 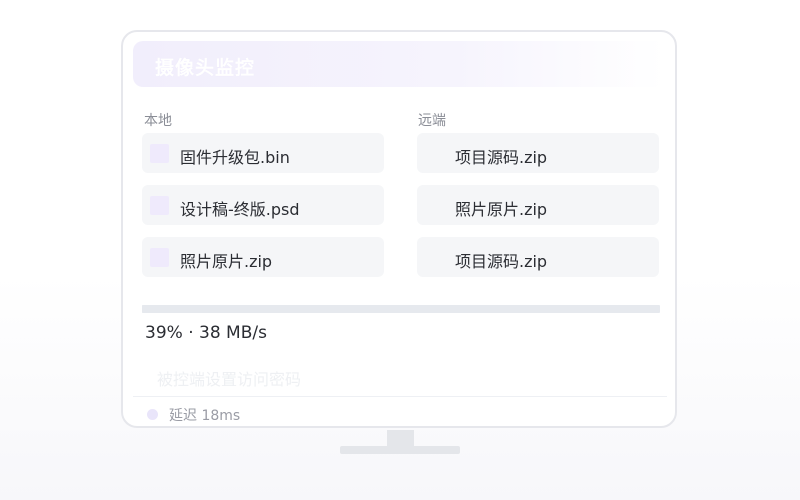 I want to click on local-file-name: 固件升级包.bin, so click(x=235, y=157).